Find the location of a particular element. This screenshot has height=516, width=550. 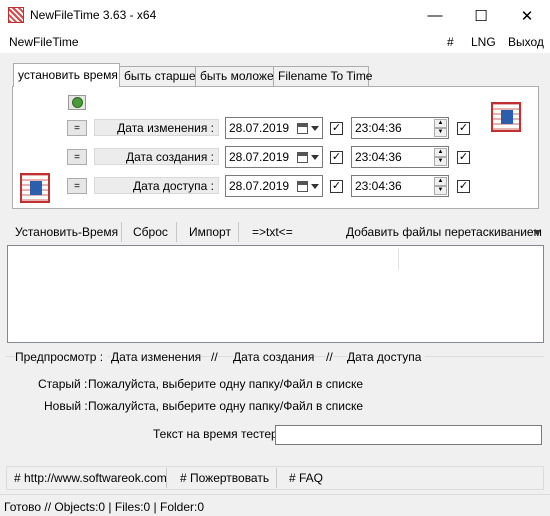

preview-modified: Дата изменения is located at coordinates (156, 357).